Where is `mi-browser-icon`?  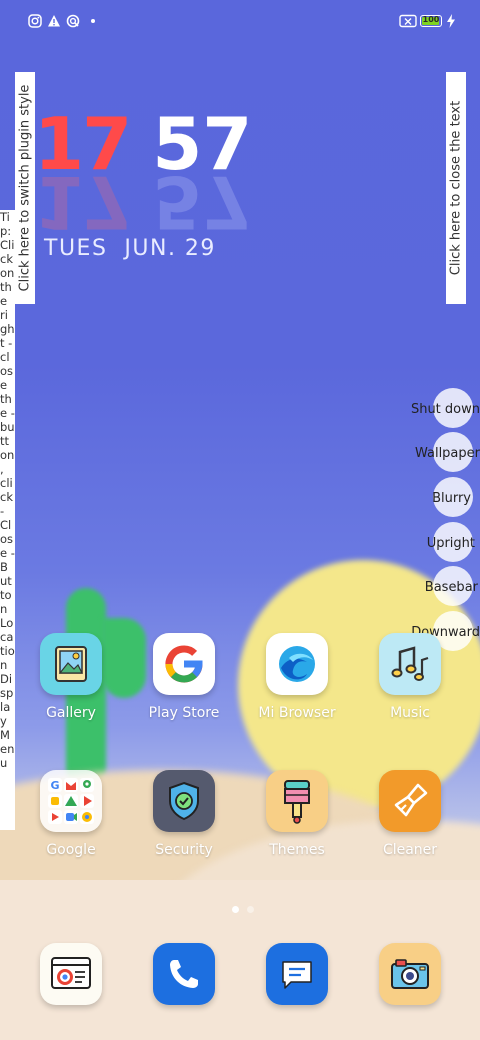
mi-browser-icon is located at coordinates (297, 664).